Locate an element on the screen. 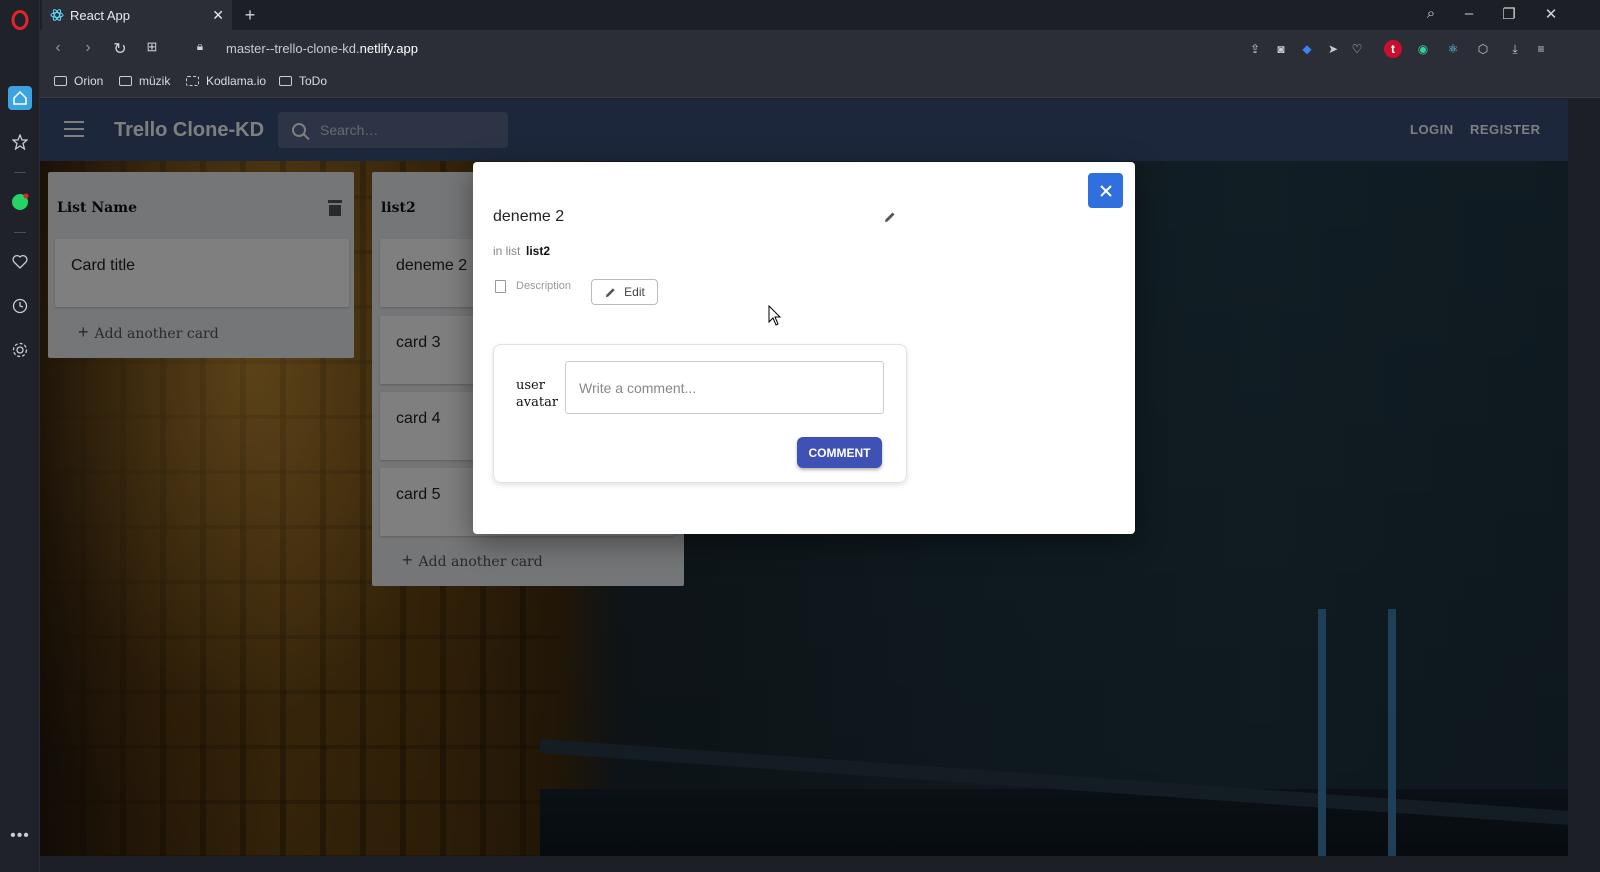 Image resolution: width=1600 pixels, height=872 pixels. card-title-heading: deneme 2 is located at coordinates (528, 217).